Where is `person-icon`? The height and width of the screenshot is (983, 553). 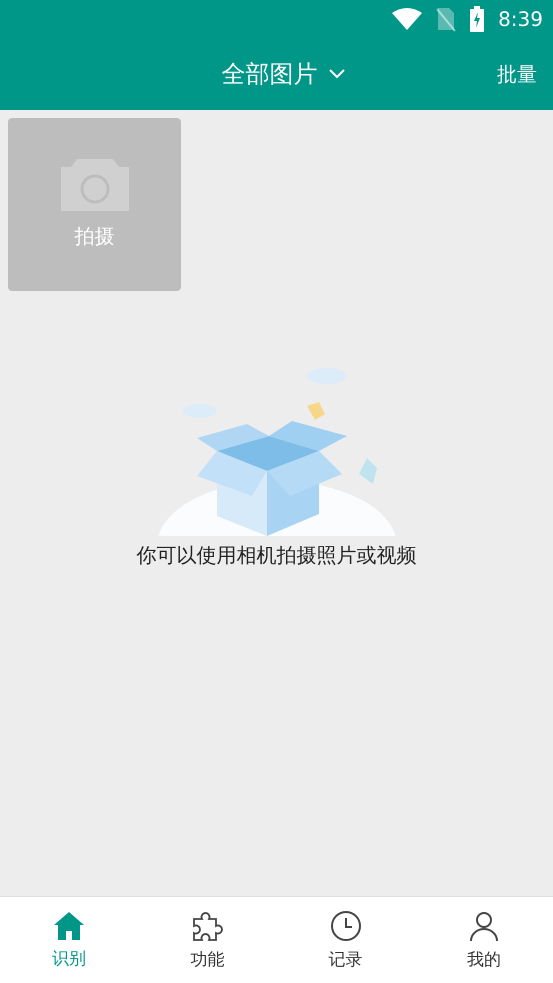
person-icon is located at coordinates (484, 926).